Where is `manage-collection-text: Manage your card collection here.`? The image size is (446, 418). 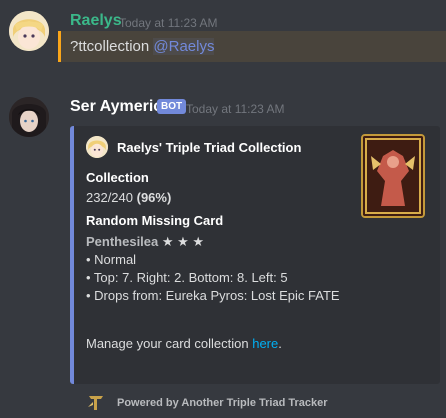 manage-collection-text: Manage your card collection here. is located at coordinates (184, 344).